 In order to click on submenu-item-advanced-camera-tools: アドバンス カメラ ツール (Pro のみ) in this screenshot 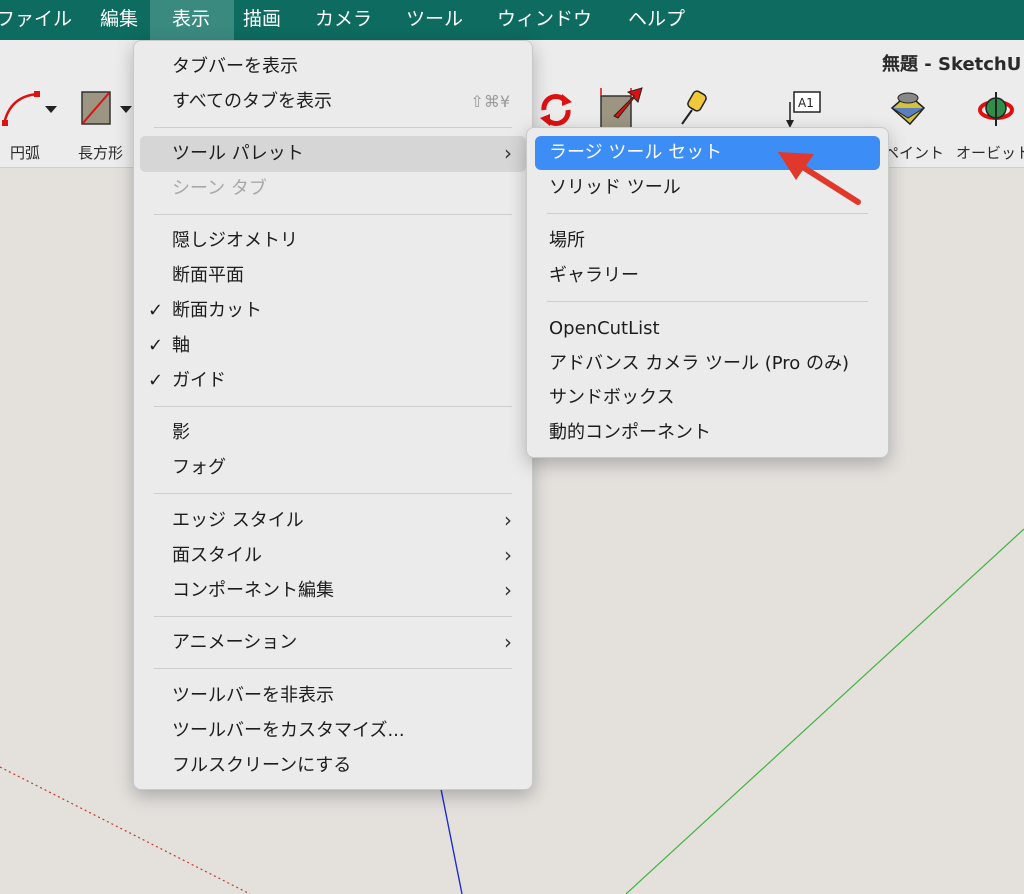, I will do `click(699, 364)`.